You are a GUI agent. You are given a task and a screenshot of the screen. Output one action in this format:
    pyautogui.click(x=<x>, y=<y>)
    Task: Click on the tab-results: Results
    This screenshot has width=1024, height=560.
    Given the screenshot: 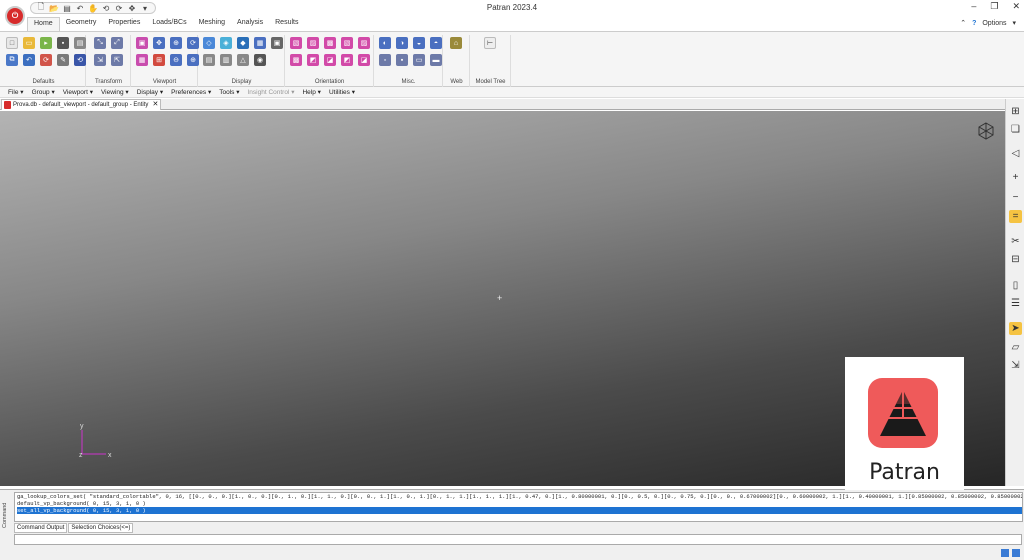 What is the action you would take?
    pyautogui.click(x=286, y=24)
    